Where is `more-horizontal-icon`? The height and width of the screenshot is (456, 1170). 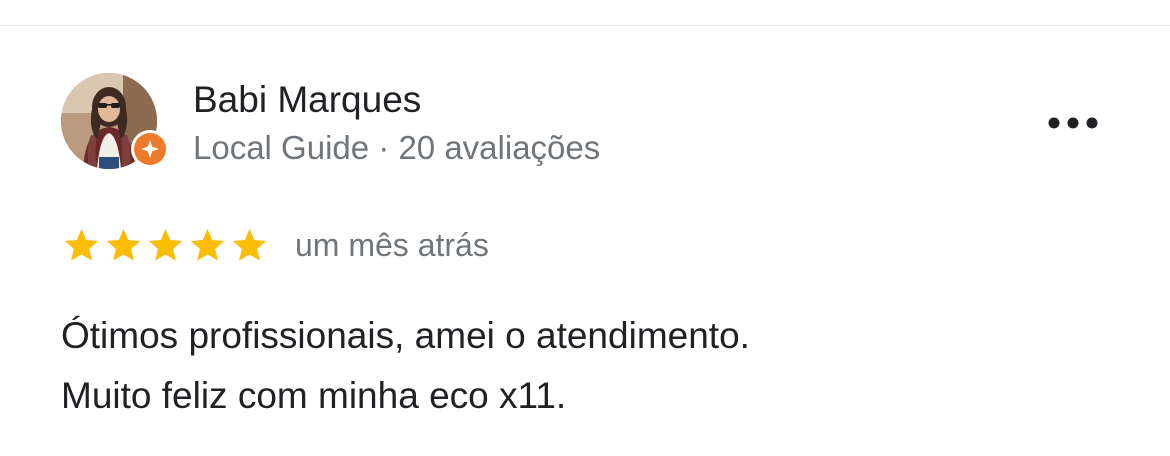 more-horizontal-icon is located at coordinates (1073, 123).